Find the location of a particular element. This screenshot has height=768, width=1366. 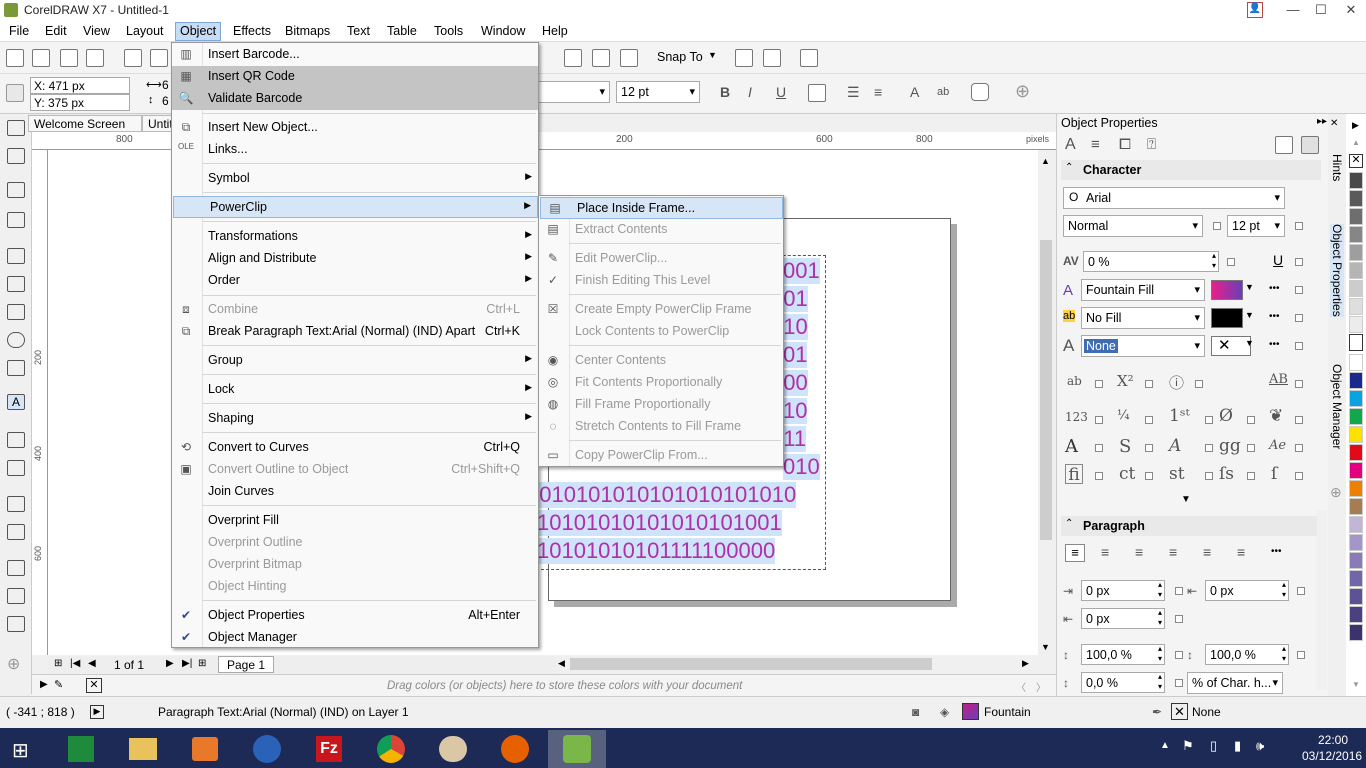

user-icon: 👤 is located at coordinates (1255, 10).